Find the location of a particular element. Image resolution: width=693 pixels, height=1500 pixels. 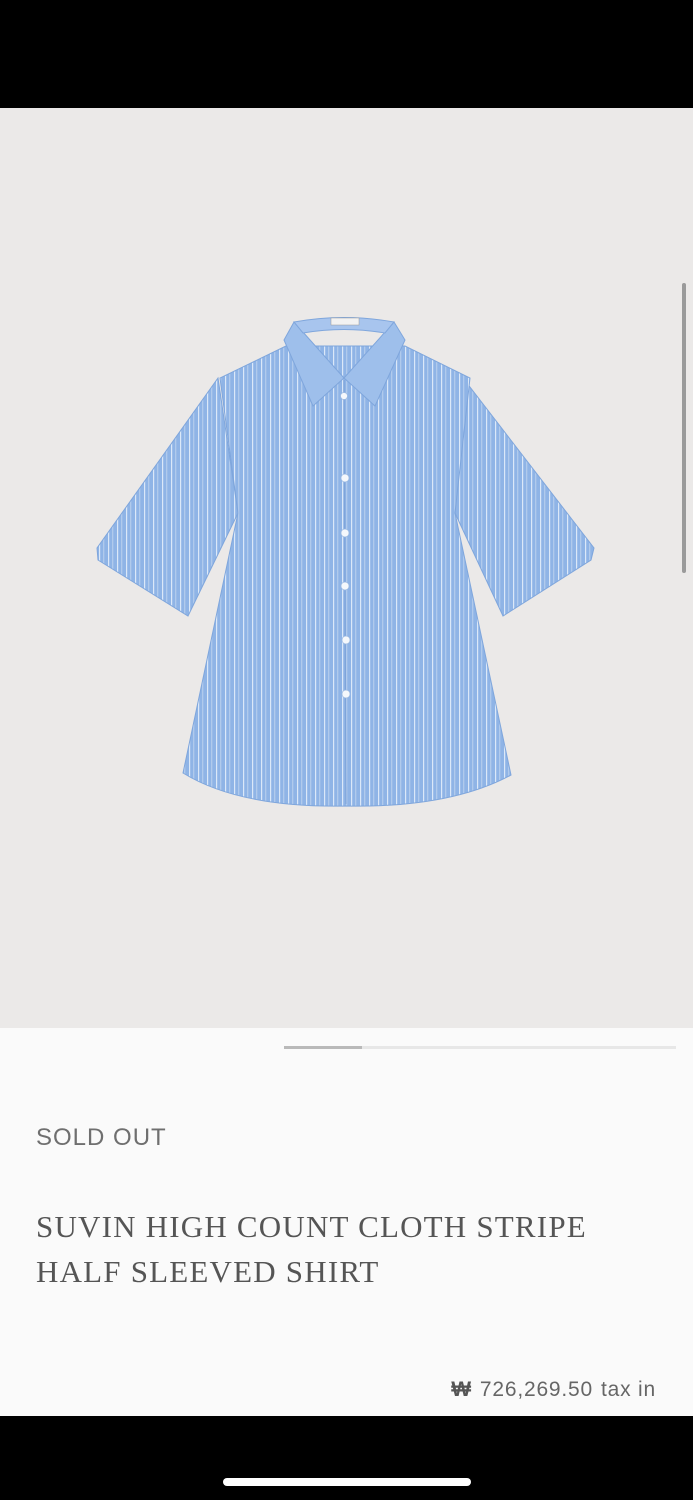

stock-status-label: SOLD OUT is located at coordinates (101, 1137).